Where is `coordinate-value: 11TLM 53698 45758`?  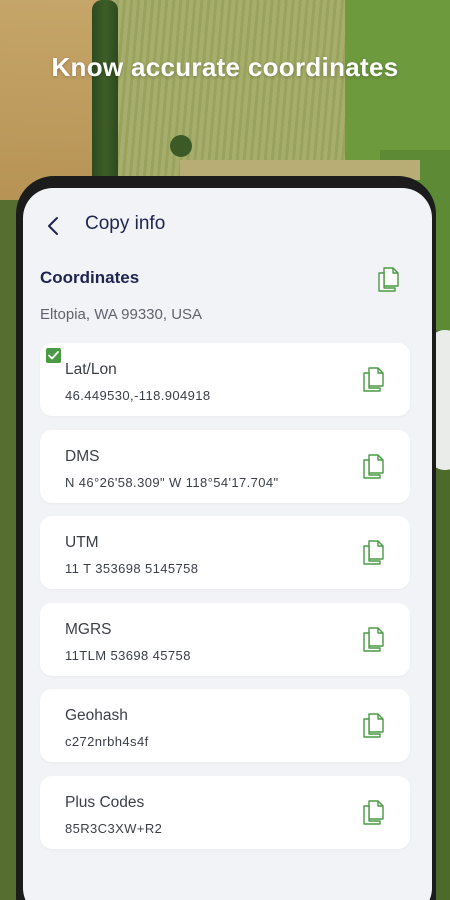
coordinate-value: 11TLM 53698 45758 is located at coordinates (128, 655).